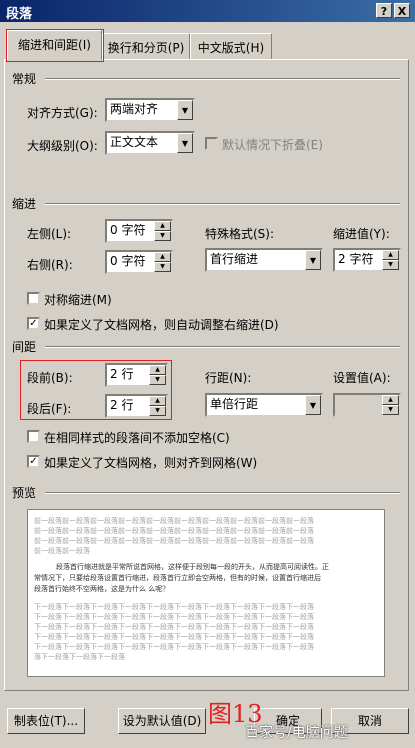 This screenshot has width=415, height=748. Describe the element at coordinates (222, 347) in the screenshot. I see `spacing-divider` at that location.